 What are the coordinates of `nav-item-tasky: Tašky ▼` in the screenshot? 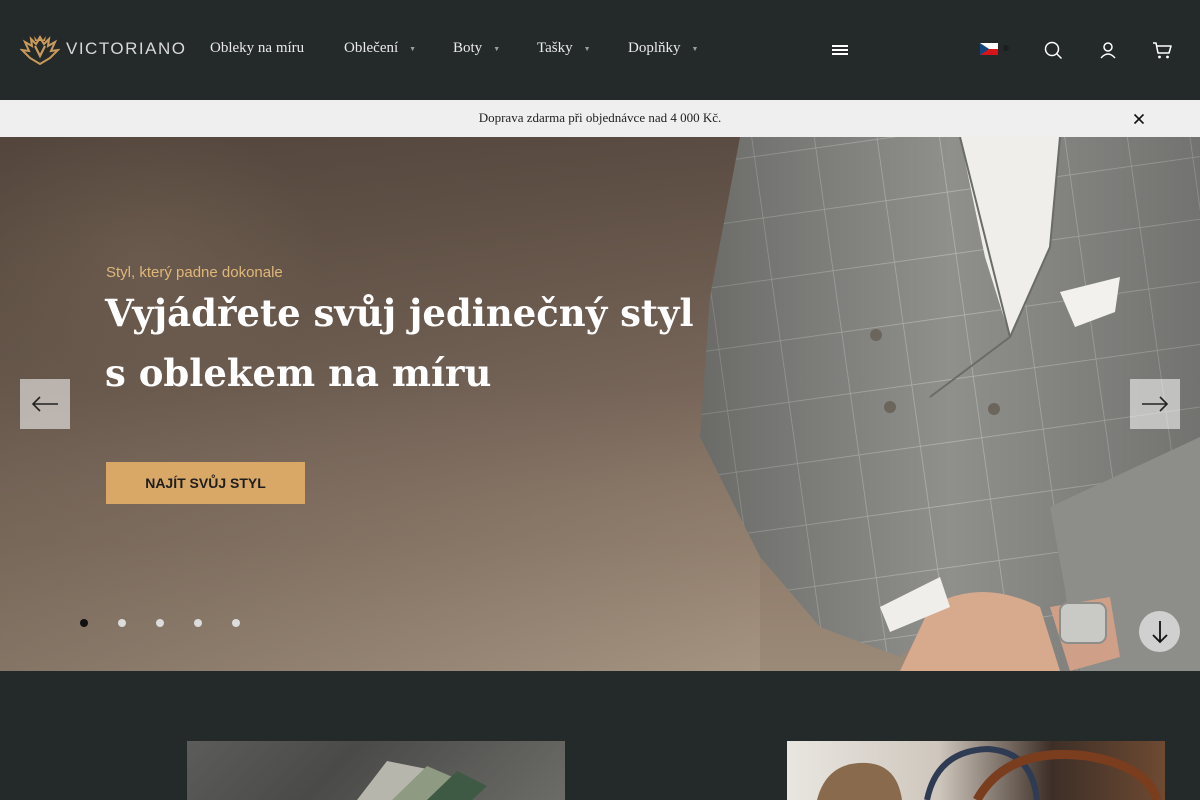 It's located at (582, 48).